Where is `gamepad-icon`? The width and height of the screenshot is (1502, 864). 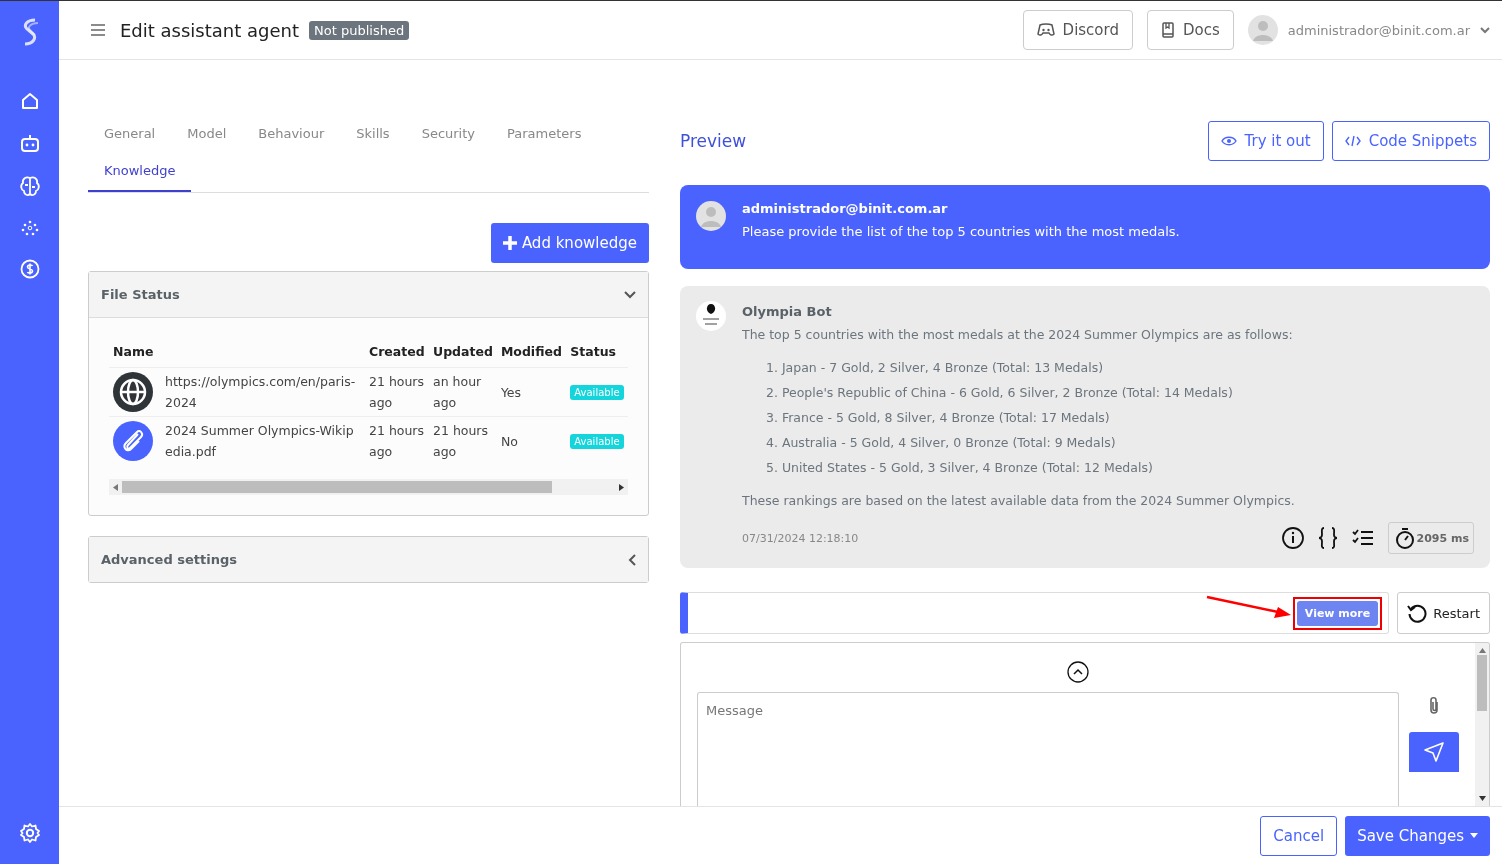 gamepad-icon is located at coordinates (1045, 30).